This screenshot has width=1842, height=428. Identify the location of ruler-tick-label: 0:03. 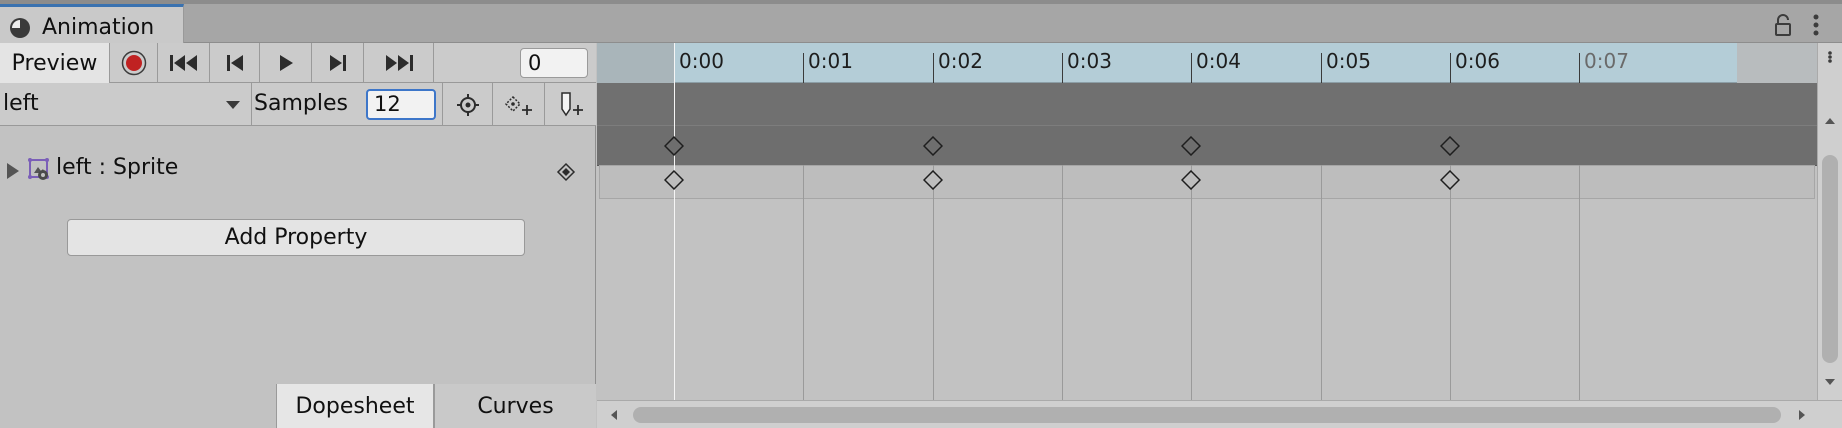
(1089, 61).